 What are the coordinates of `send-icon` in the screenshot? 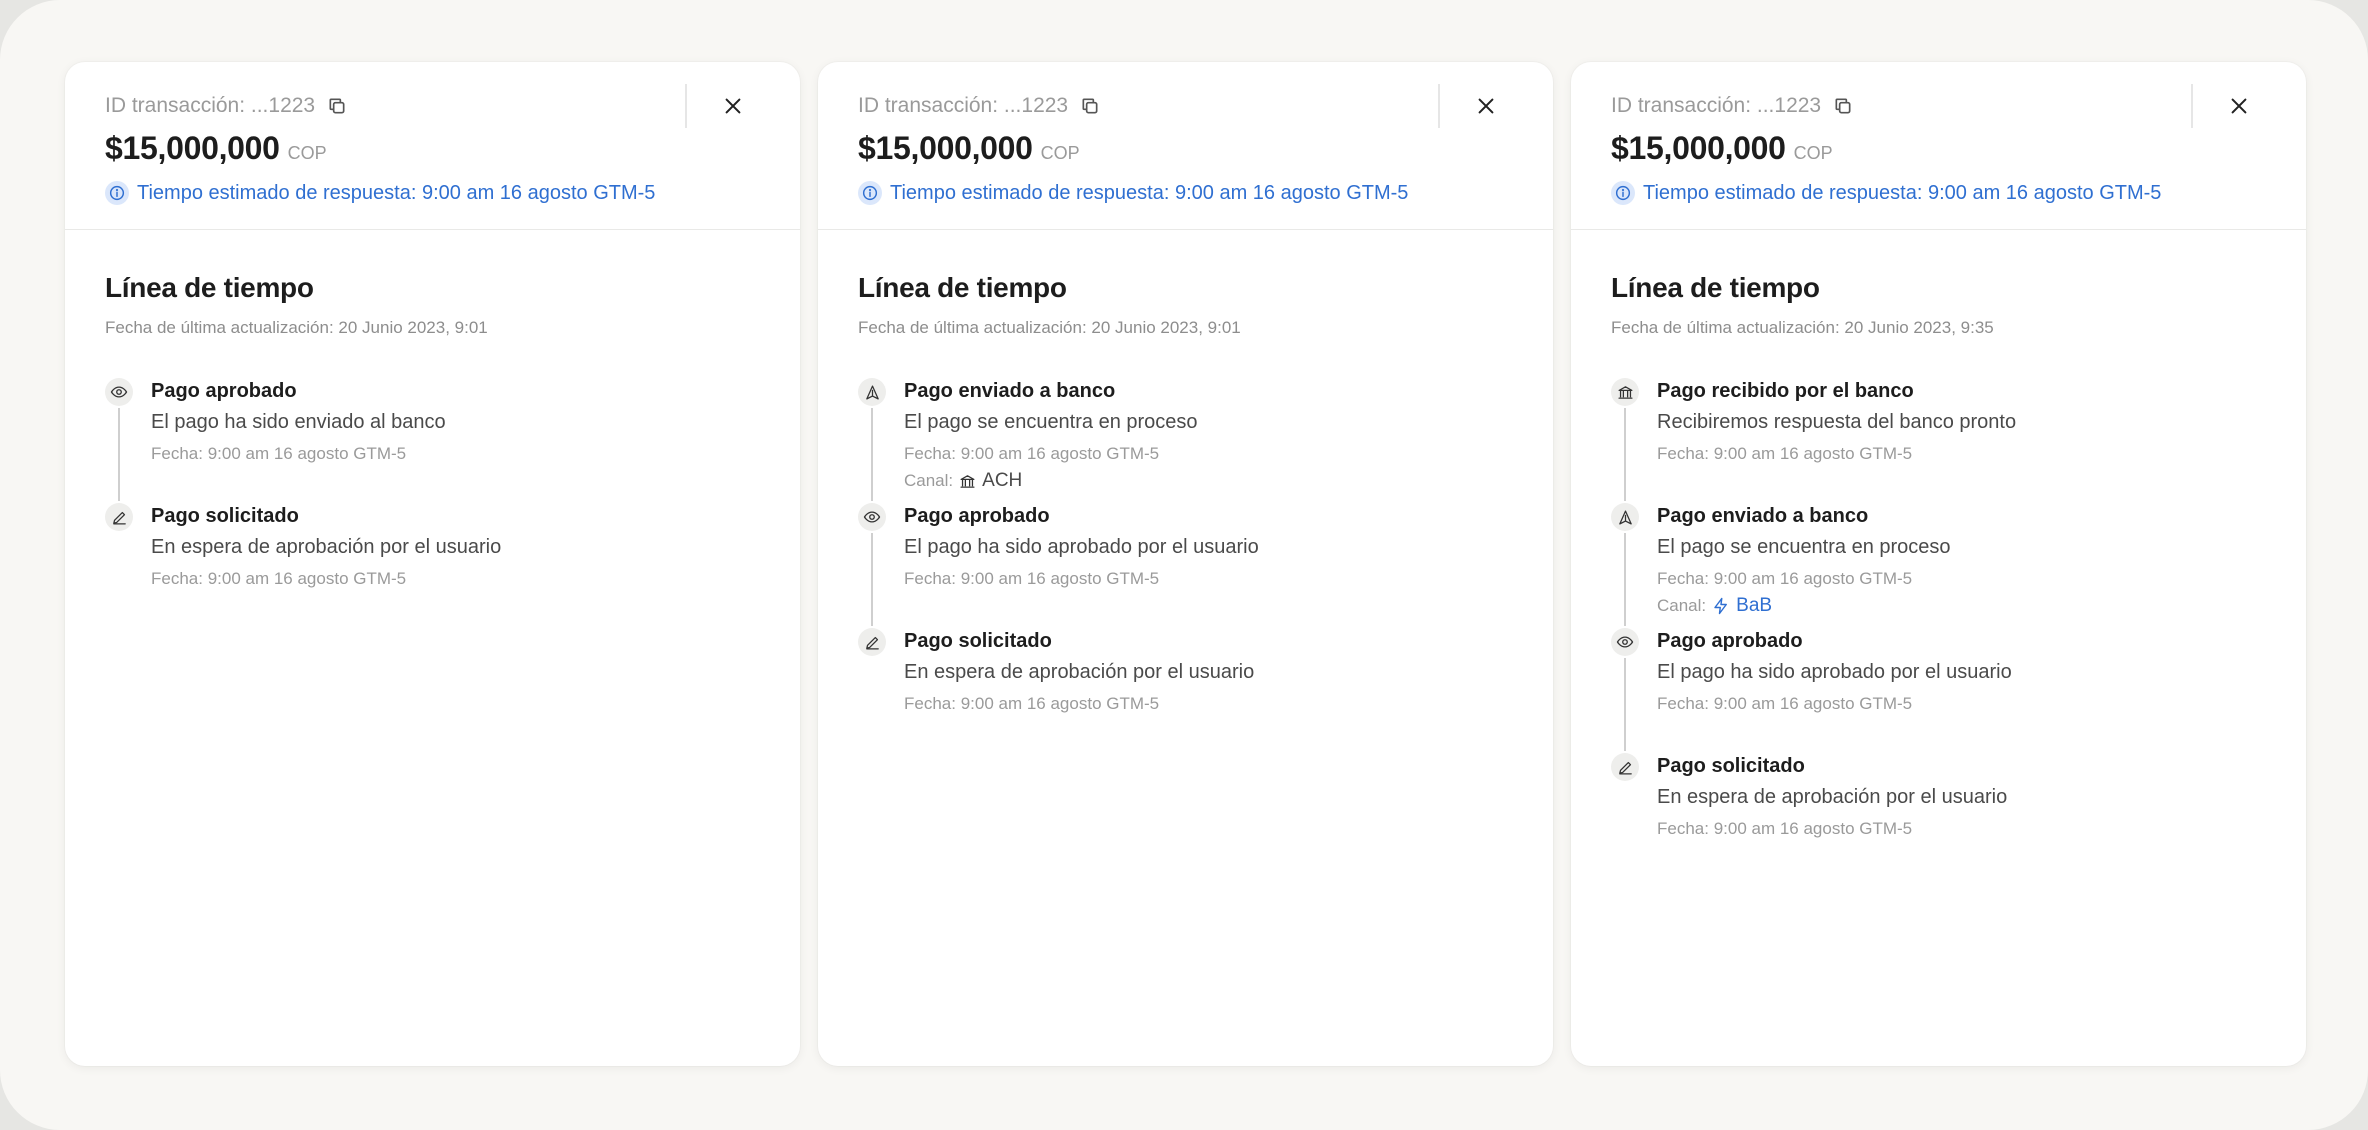 It's located at (1625, 517).